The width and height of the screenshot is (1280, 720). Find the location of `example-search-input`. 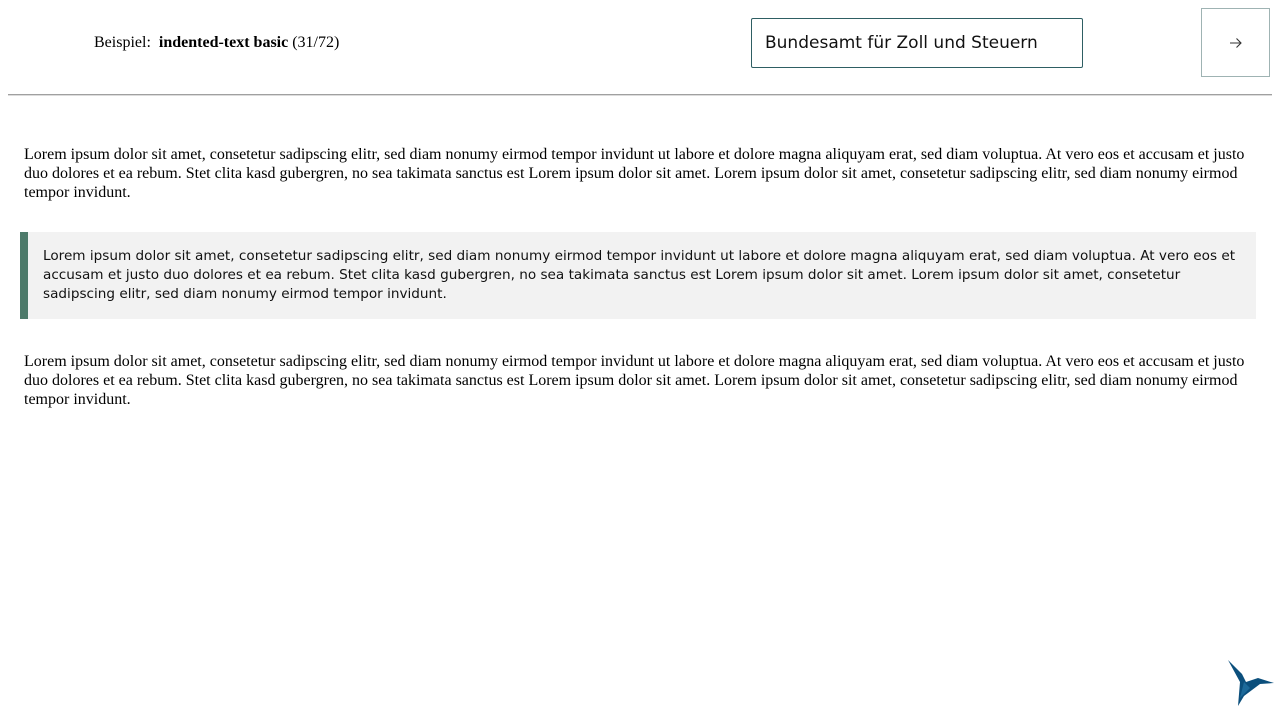

example-search-input is located at coordinates (917, 43).